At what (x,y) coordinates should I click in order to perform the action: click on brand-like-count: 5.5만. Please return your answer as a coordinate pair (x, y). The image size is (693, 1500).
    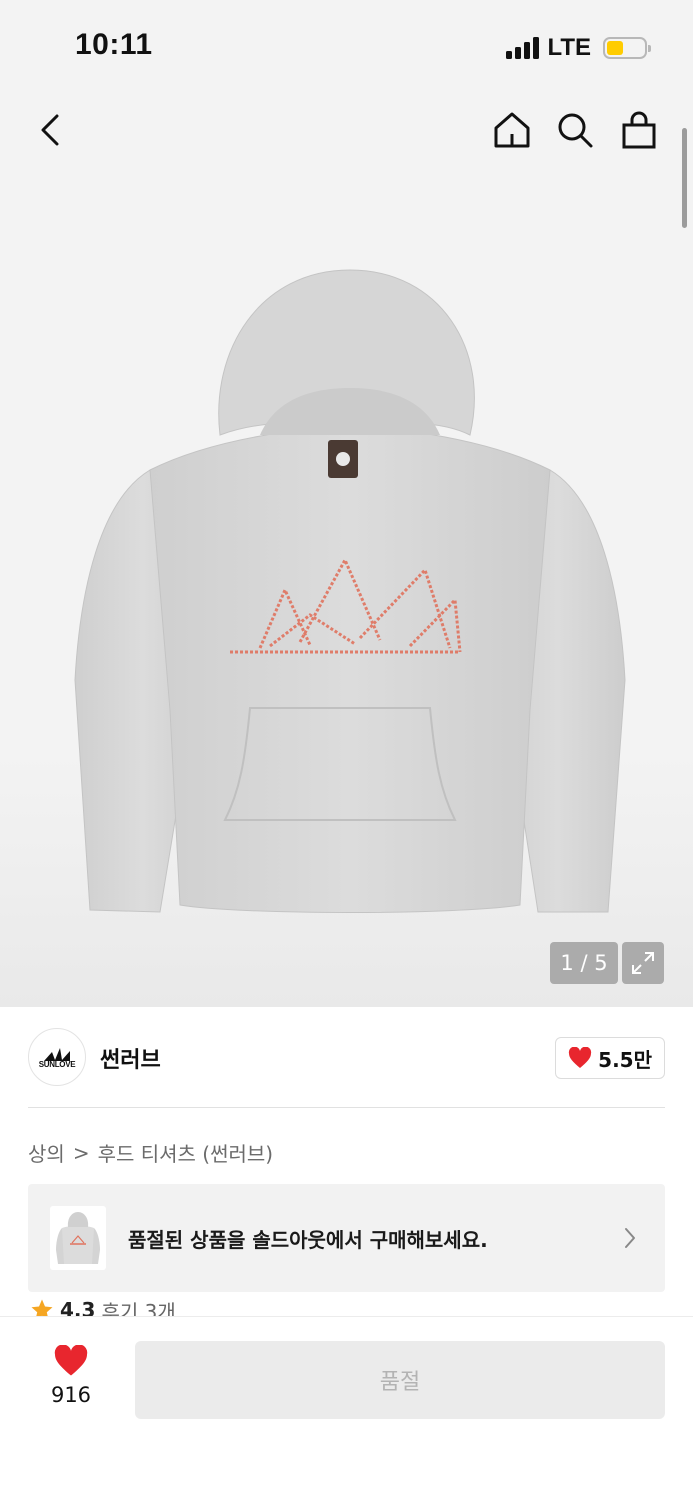
    Looking at the image, I should click on (625, 1059).